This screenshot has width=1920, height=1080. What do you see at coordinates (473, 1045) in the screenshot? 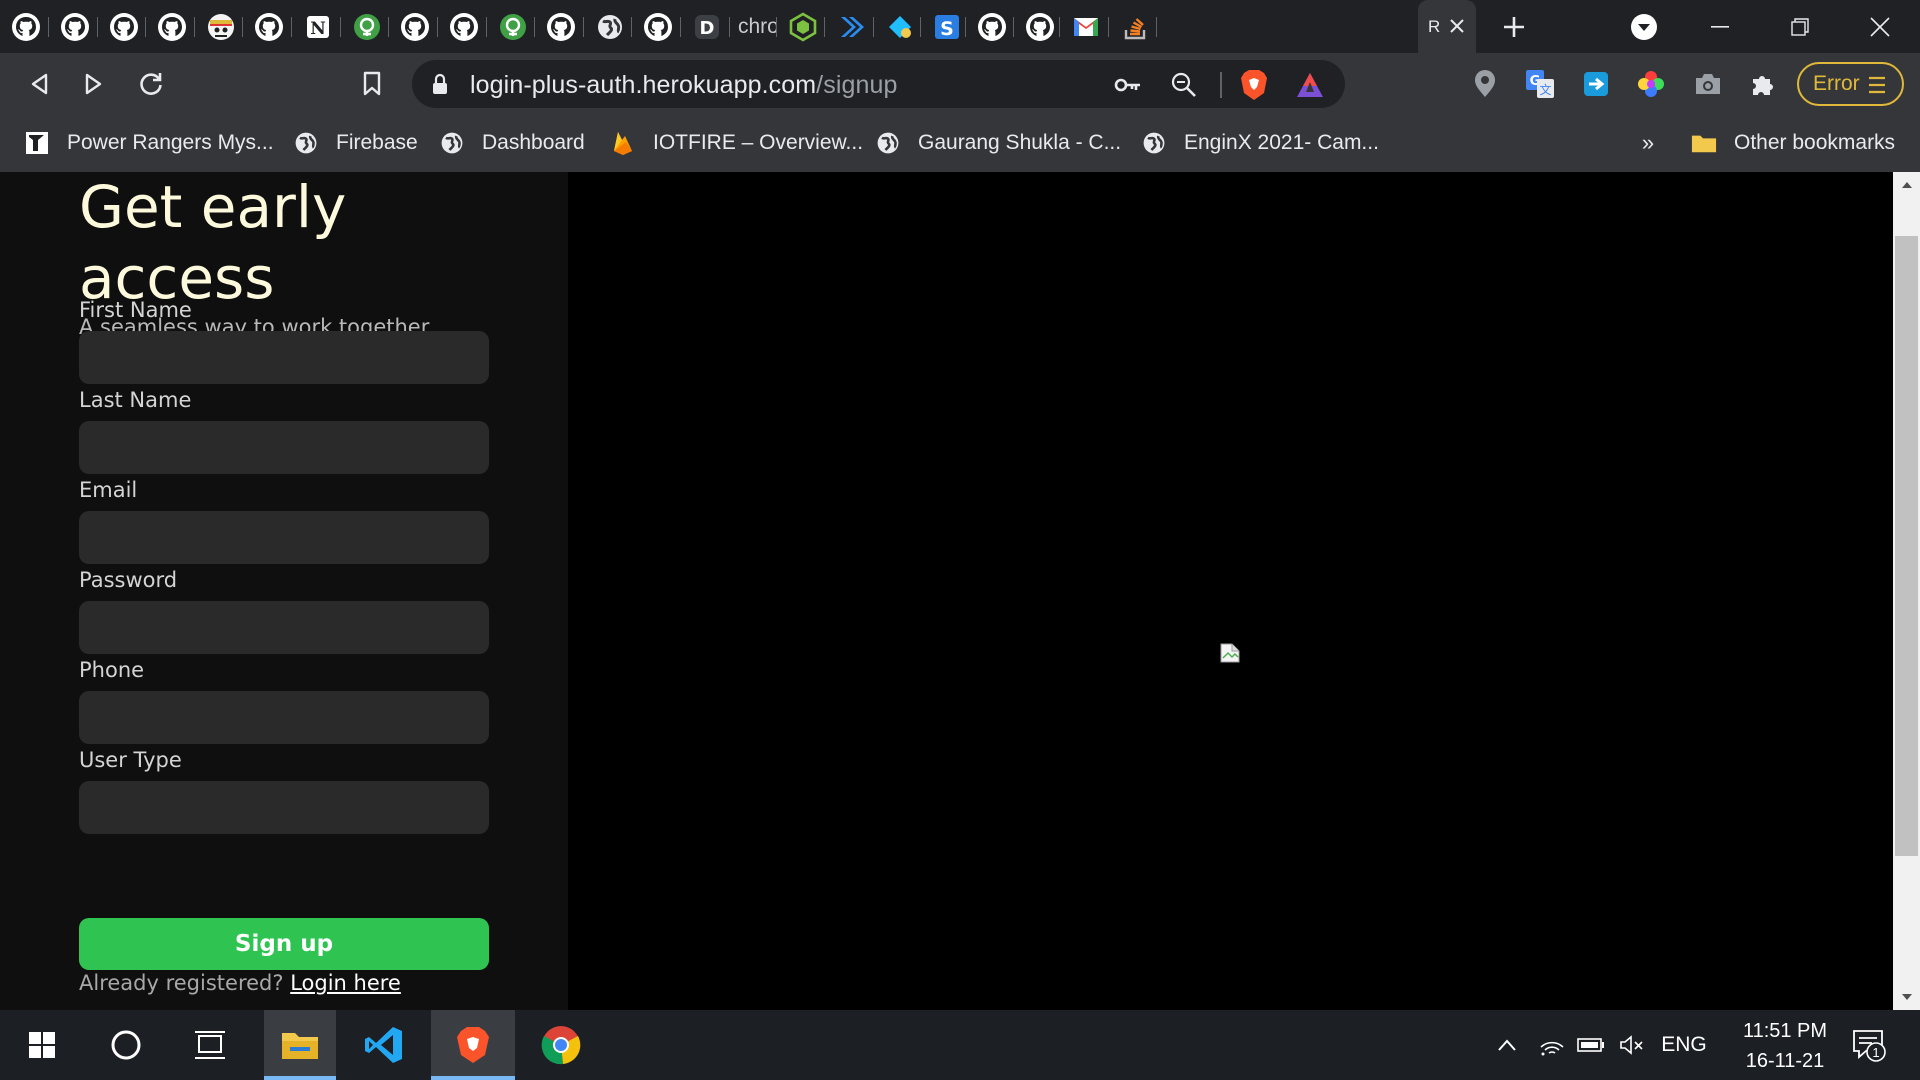
I see `brave-taskbar-icon` at bounding box center [473, 1045].